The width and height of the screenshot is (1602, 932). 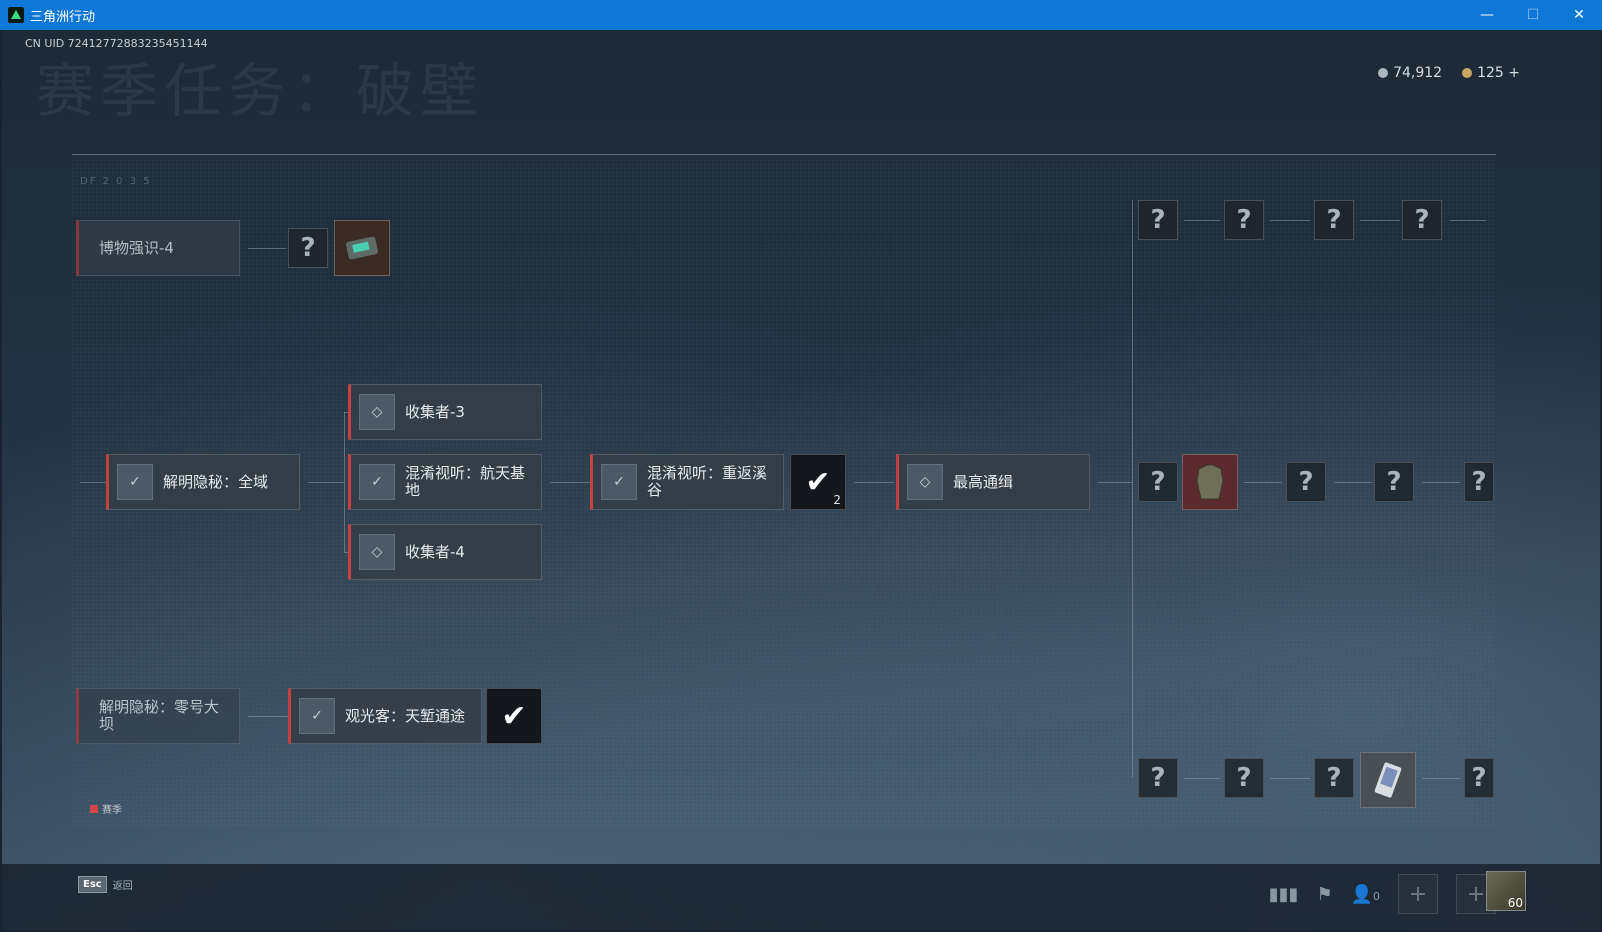 I want to click on df-code: DF 2 0 3 5, so click(x=116, y=181).